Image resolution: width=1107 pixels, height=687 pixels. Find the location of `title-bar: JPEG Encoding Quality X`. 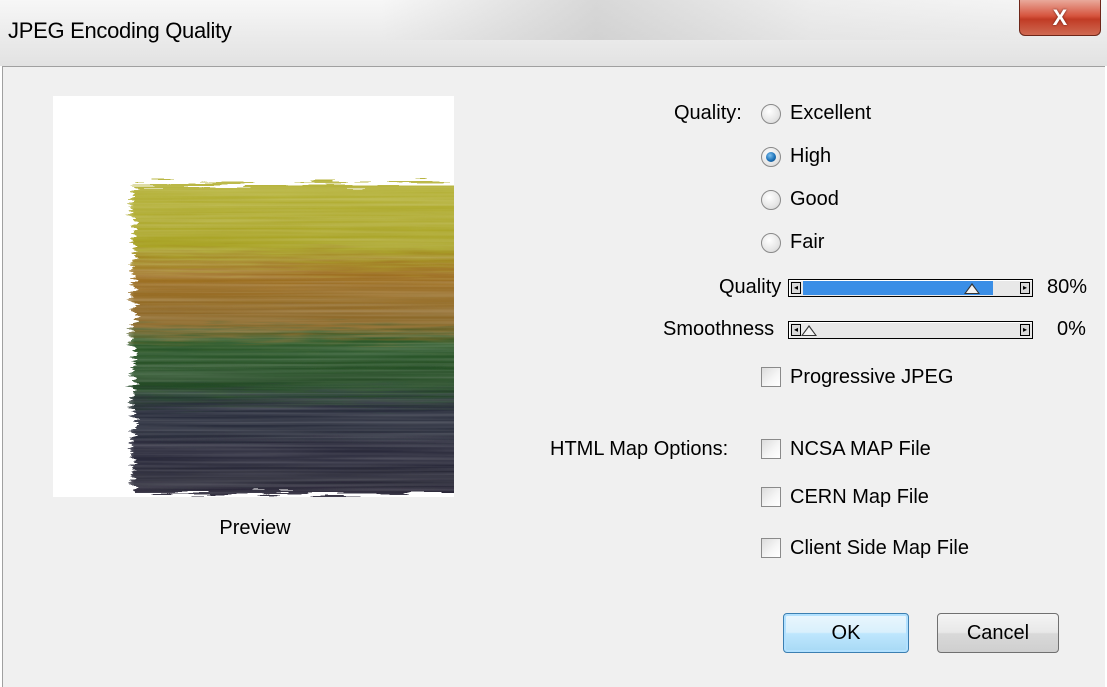

title-bar: JPEG Encoding Quality X is located at coordinates (553, 33).